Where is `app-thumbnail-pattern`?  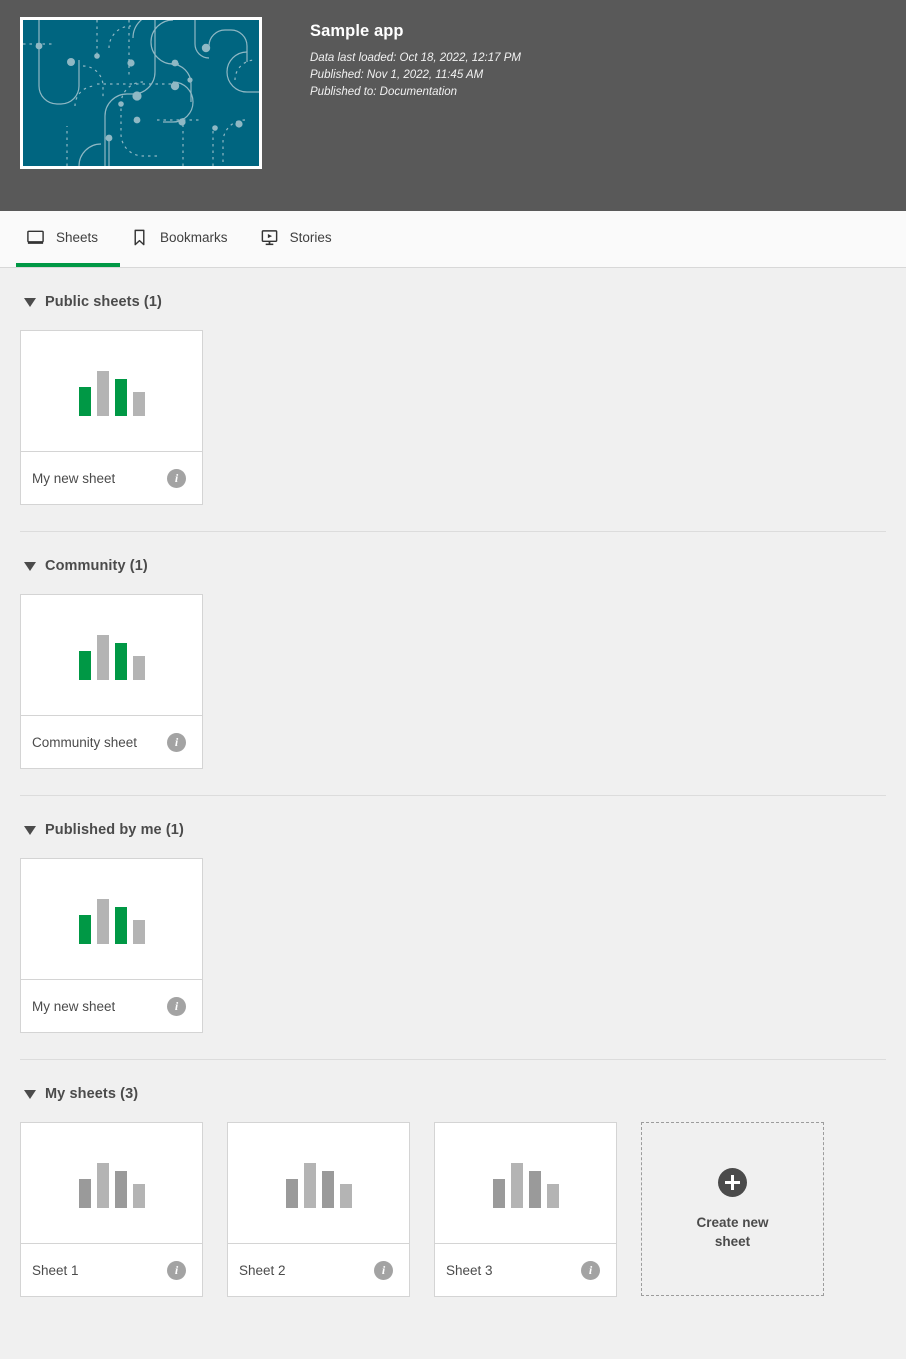 app-thumbnail-pattern is located at coordinates (141, 93).